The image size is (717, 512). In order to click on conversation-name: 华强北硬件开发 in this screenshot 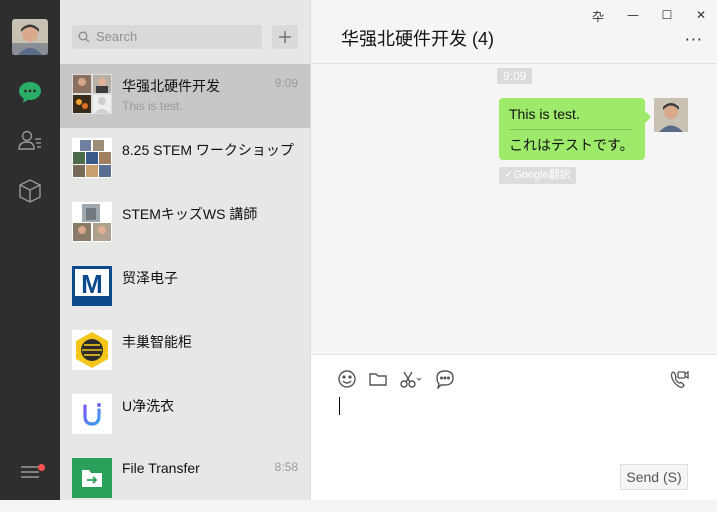, I will do `click(171, 86)`.